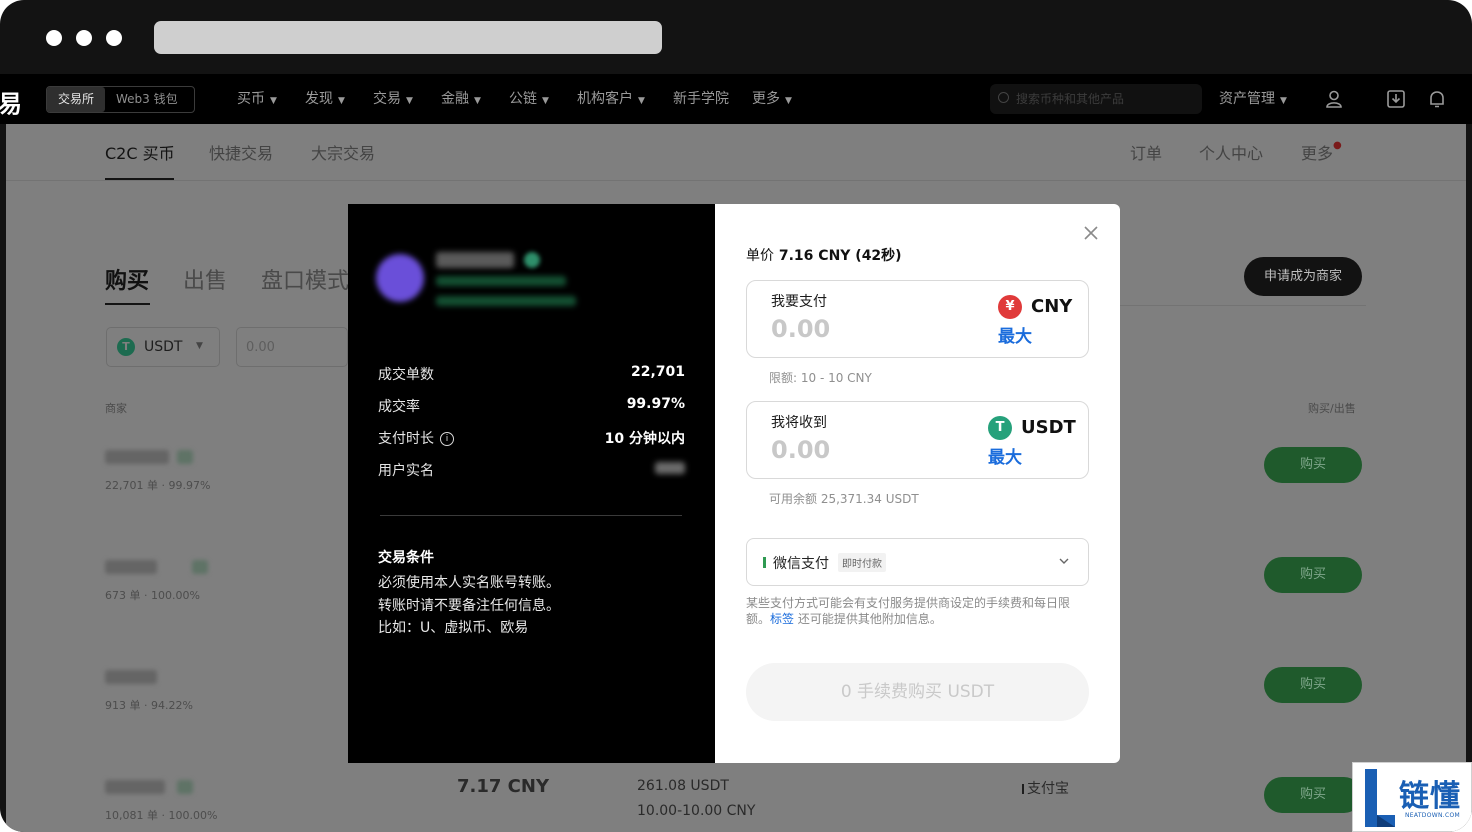 The image size is (1472, 832). Describe the element at coordinates (149, 705) in the screenshot. I see `merchant-stats: 913 单 · 94.22%` at that location.